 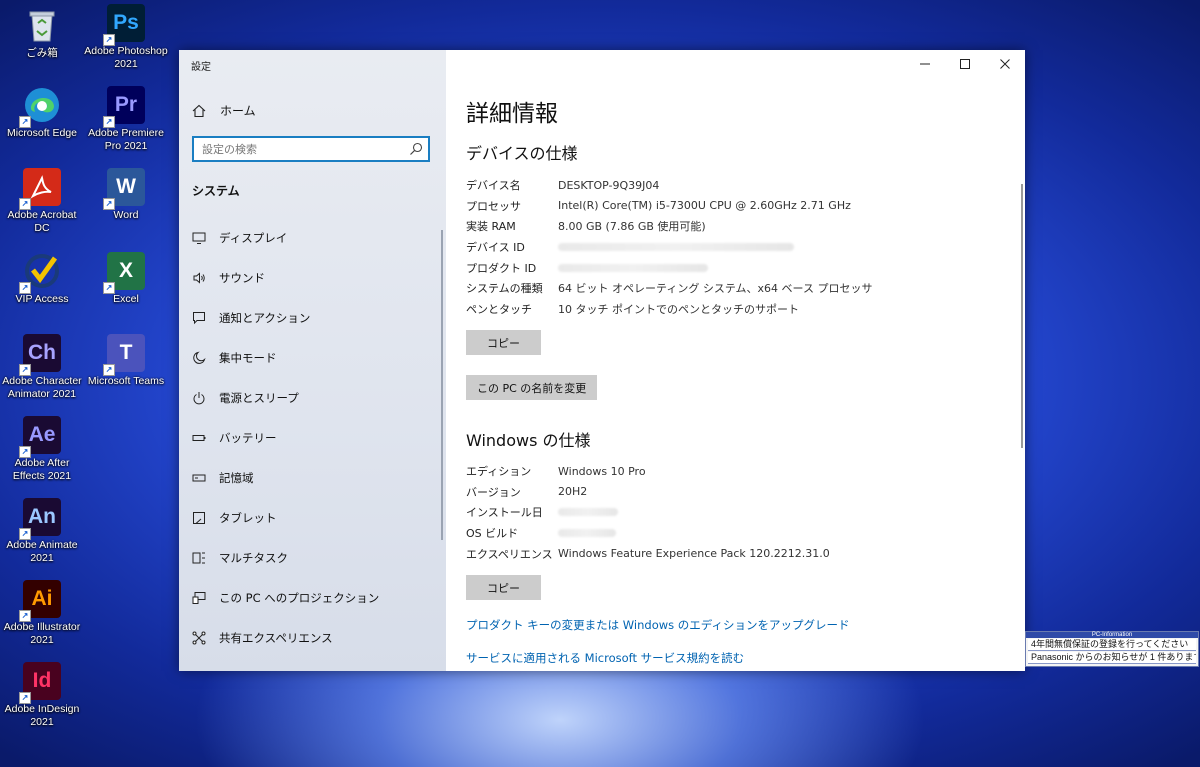 I want to click on close-icon, so click(x=1005, y=64).